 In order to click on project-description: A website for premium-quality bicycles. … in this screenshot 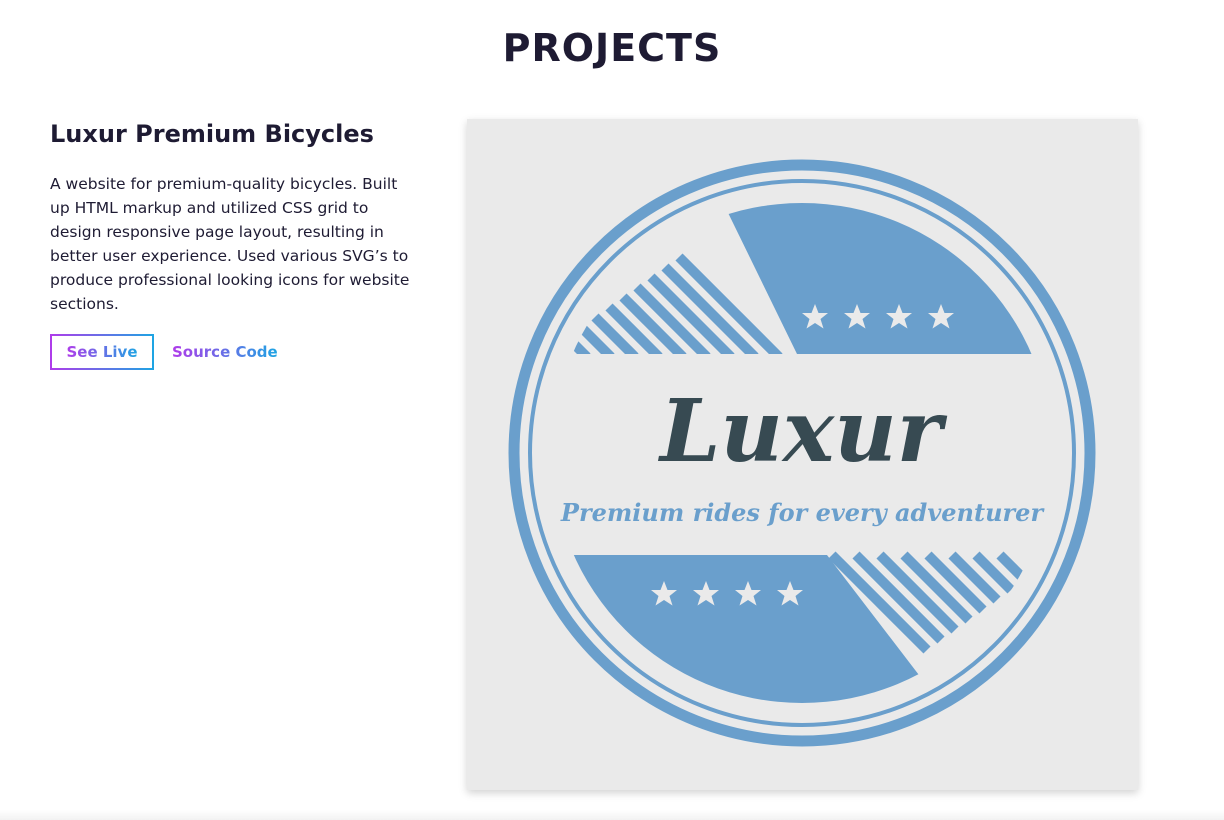, I will do `click(230, 244)`.